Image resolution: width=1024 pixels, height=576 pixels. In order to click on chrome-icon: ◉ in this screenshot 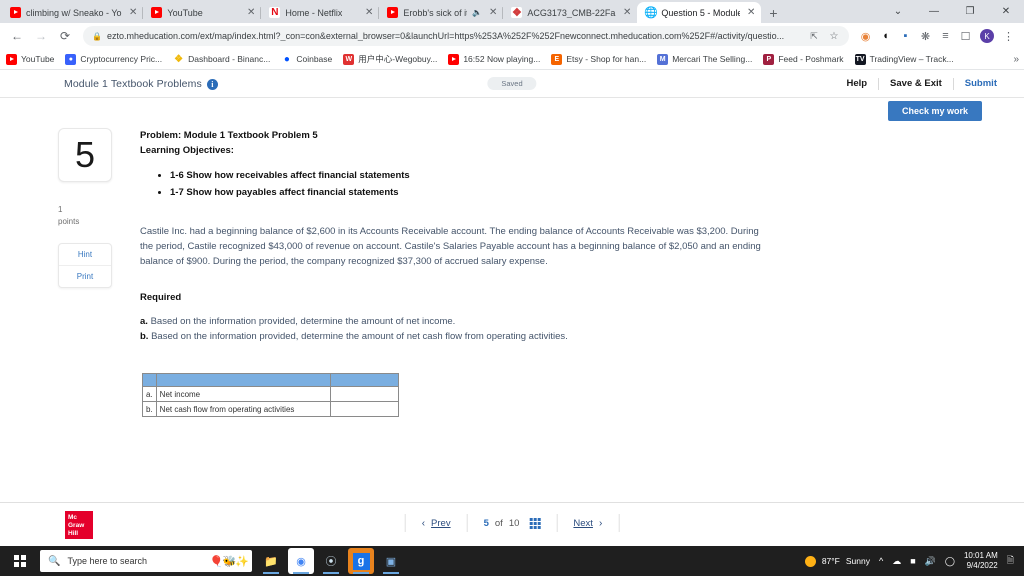, I will do `click(301, 561)`.